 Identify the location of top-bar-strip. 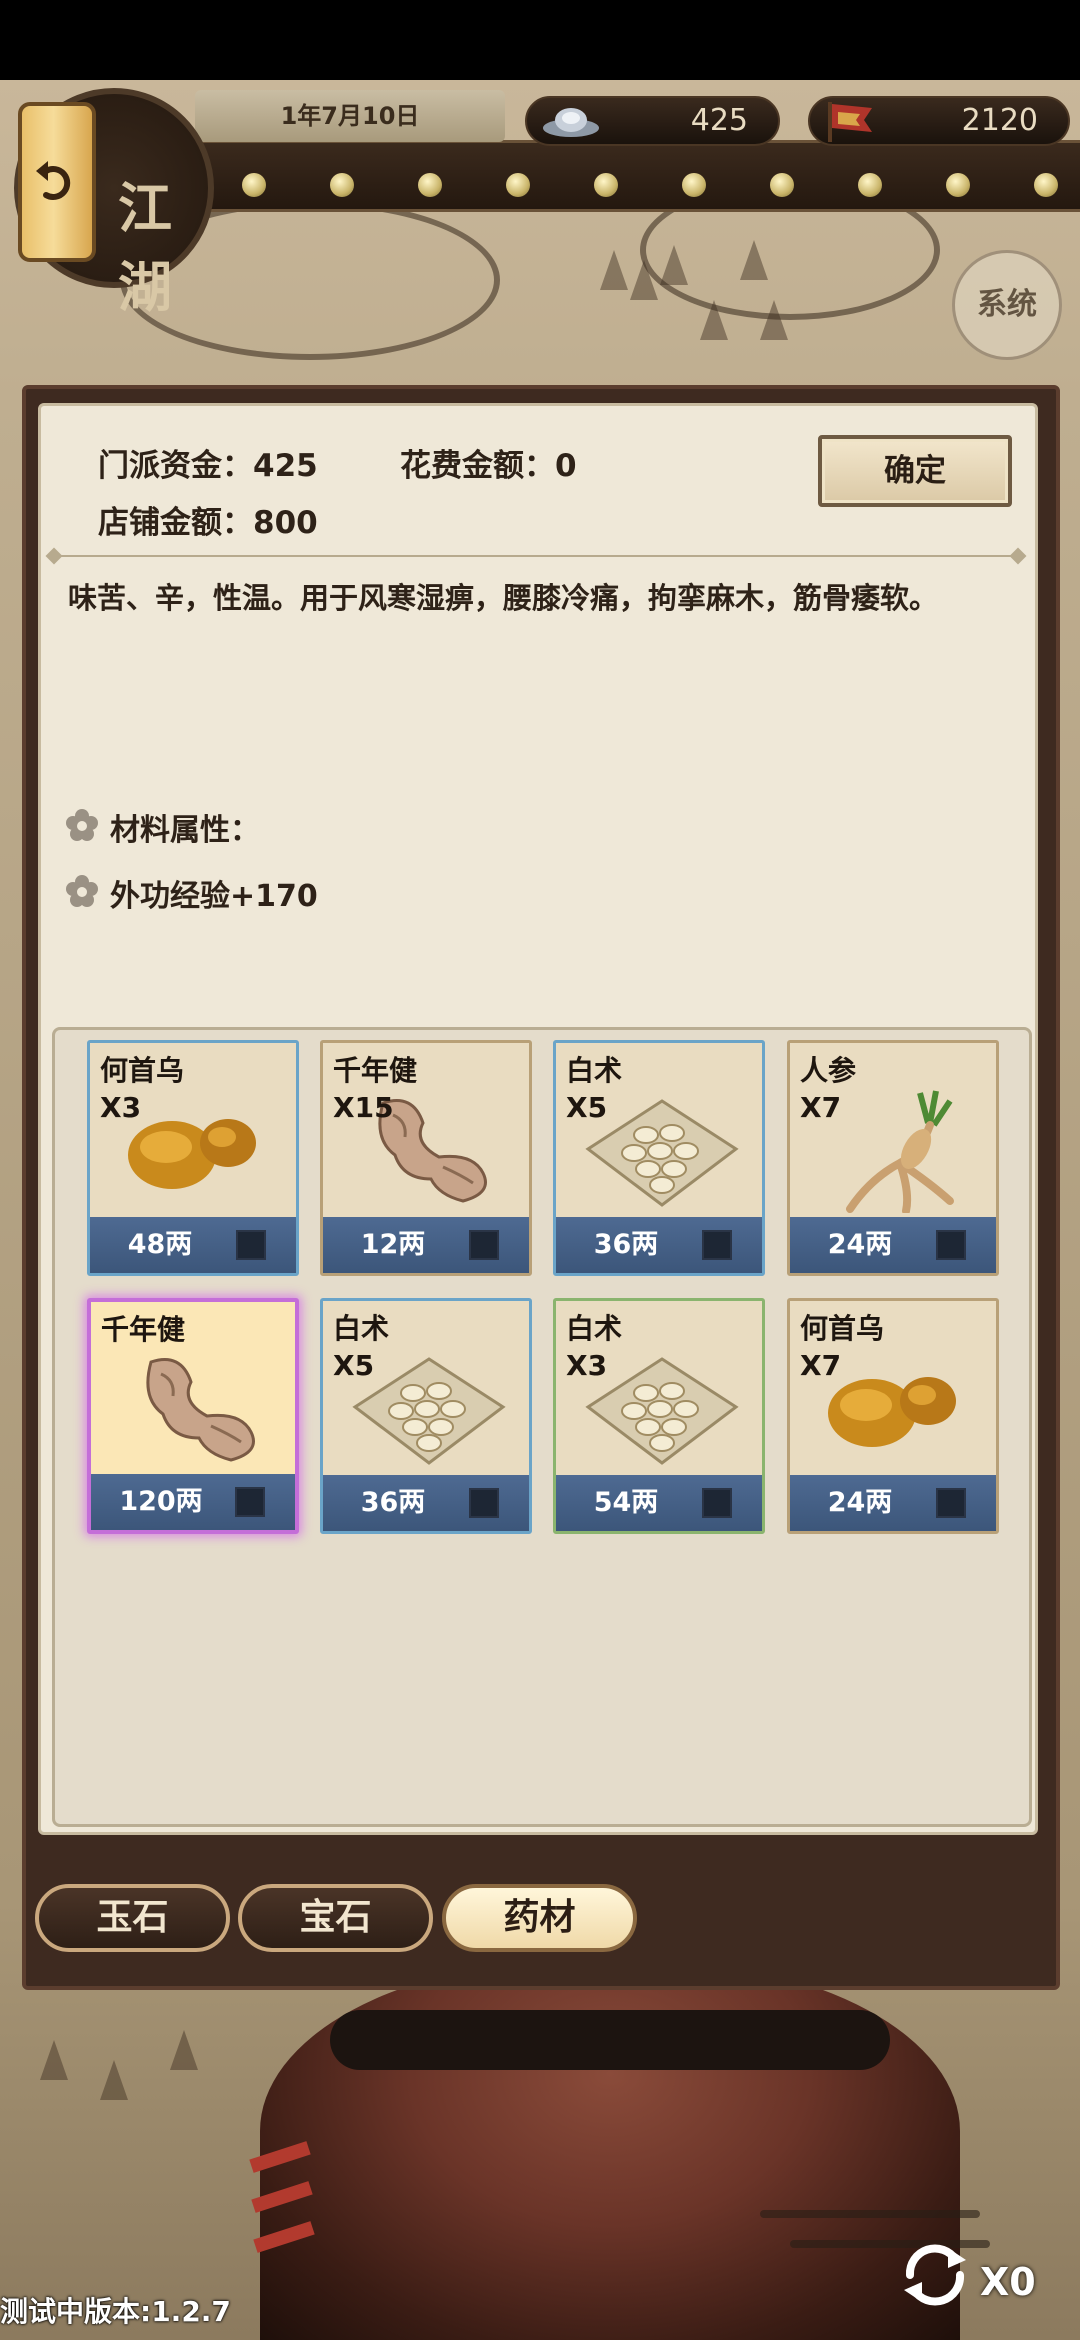
(615, 176).